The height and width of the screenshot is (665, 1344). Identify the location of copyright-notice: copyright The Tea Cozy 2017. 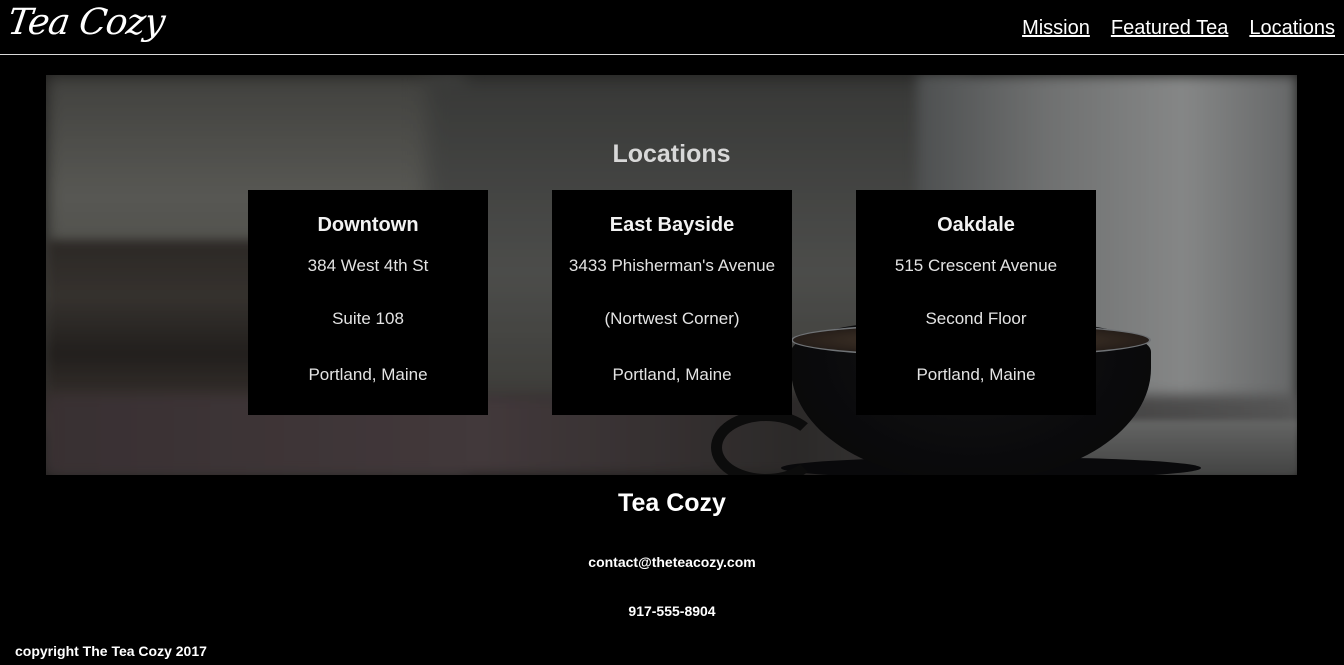
(111, 651).